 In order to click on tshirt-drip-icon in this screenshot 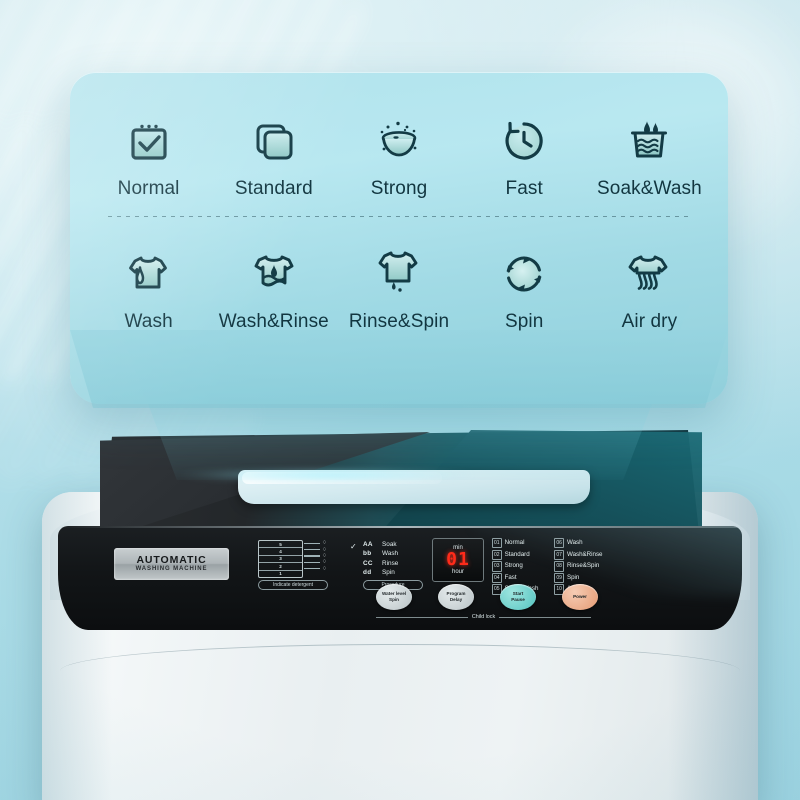, I will do `click(399, 268)`.